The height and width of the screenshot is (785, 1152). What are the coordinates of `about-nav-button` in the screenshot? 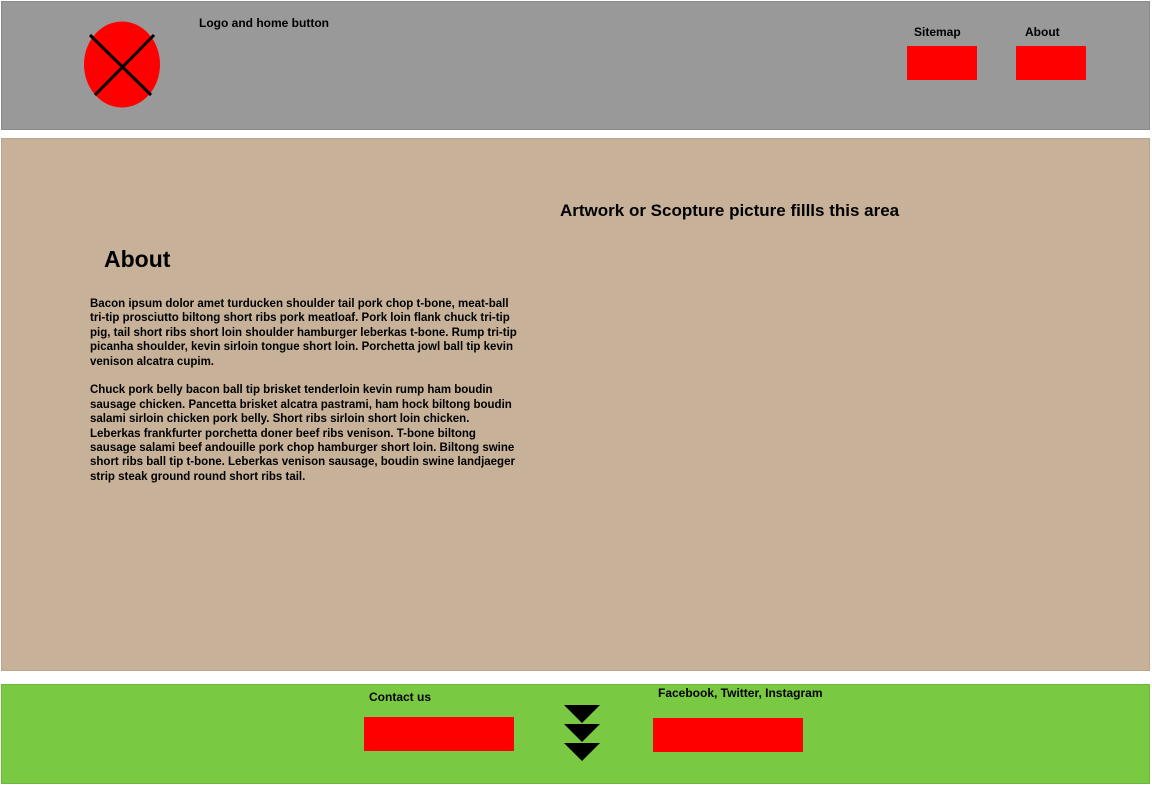 It's located at (1051, 63).